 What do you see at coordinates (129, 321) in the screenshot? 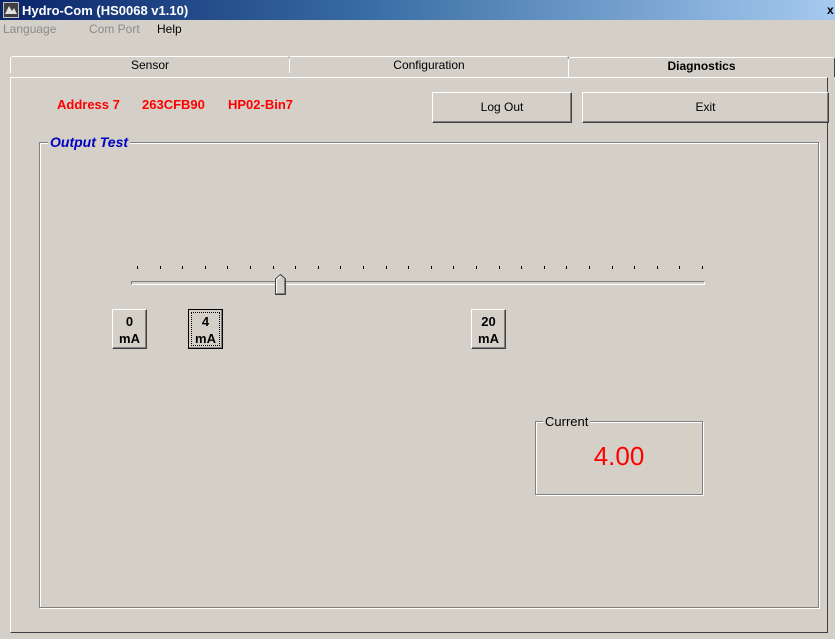
I see `set-0ma-value: 0` at bounding box center [129, 321].